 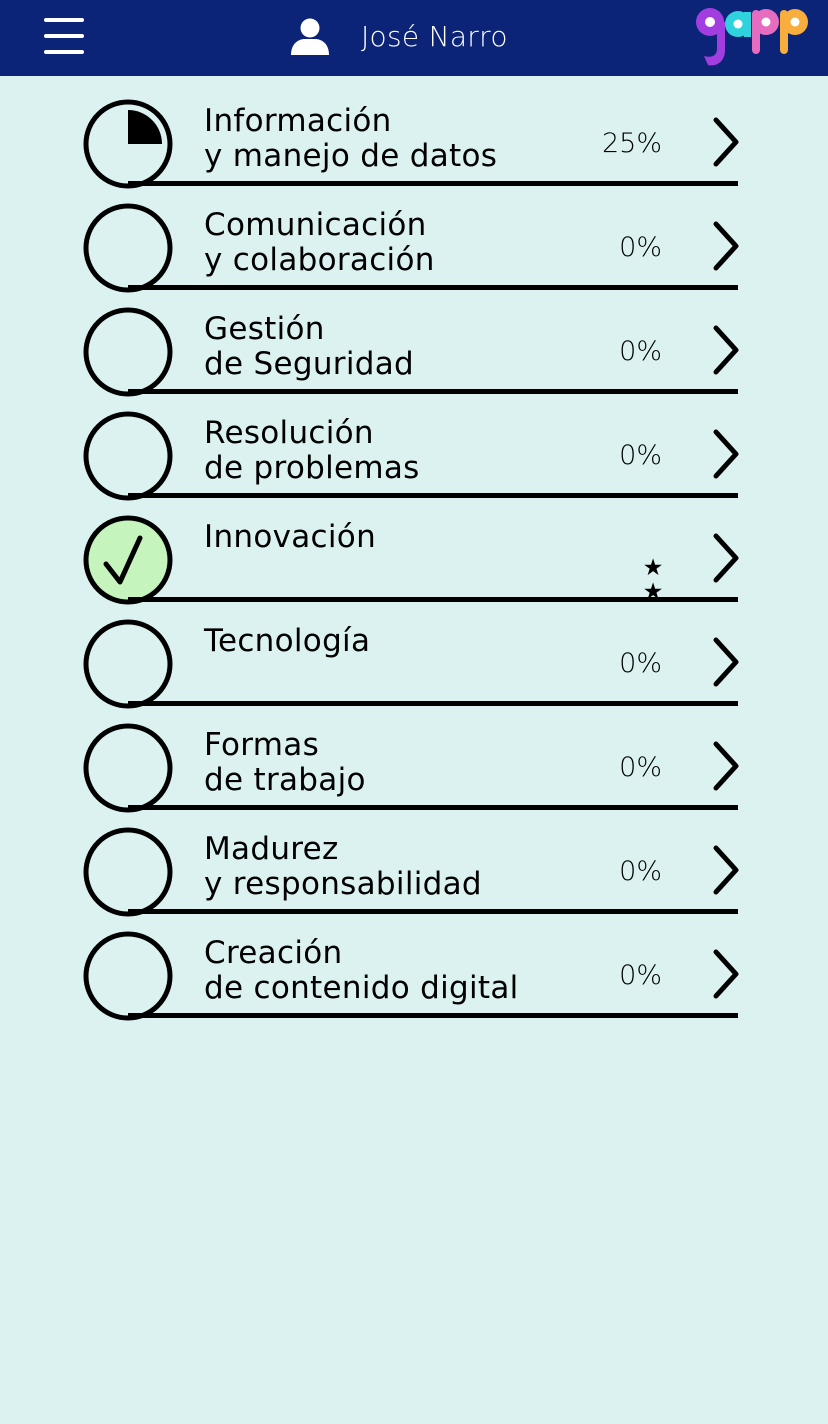 What do you see at coordinates (273, 953) in the screenshot?
I see `item-title-line1: Creación` at bounding box center [273, 953].